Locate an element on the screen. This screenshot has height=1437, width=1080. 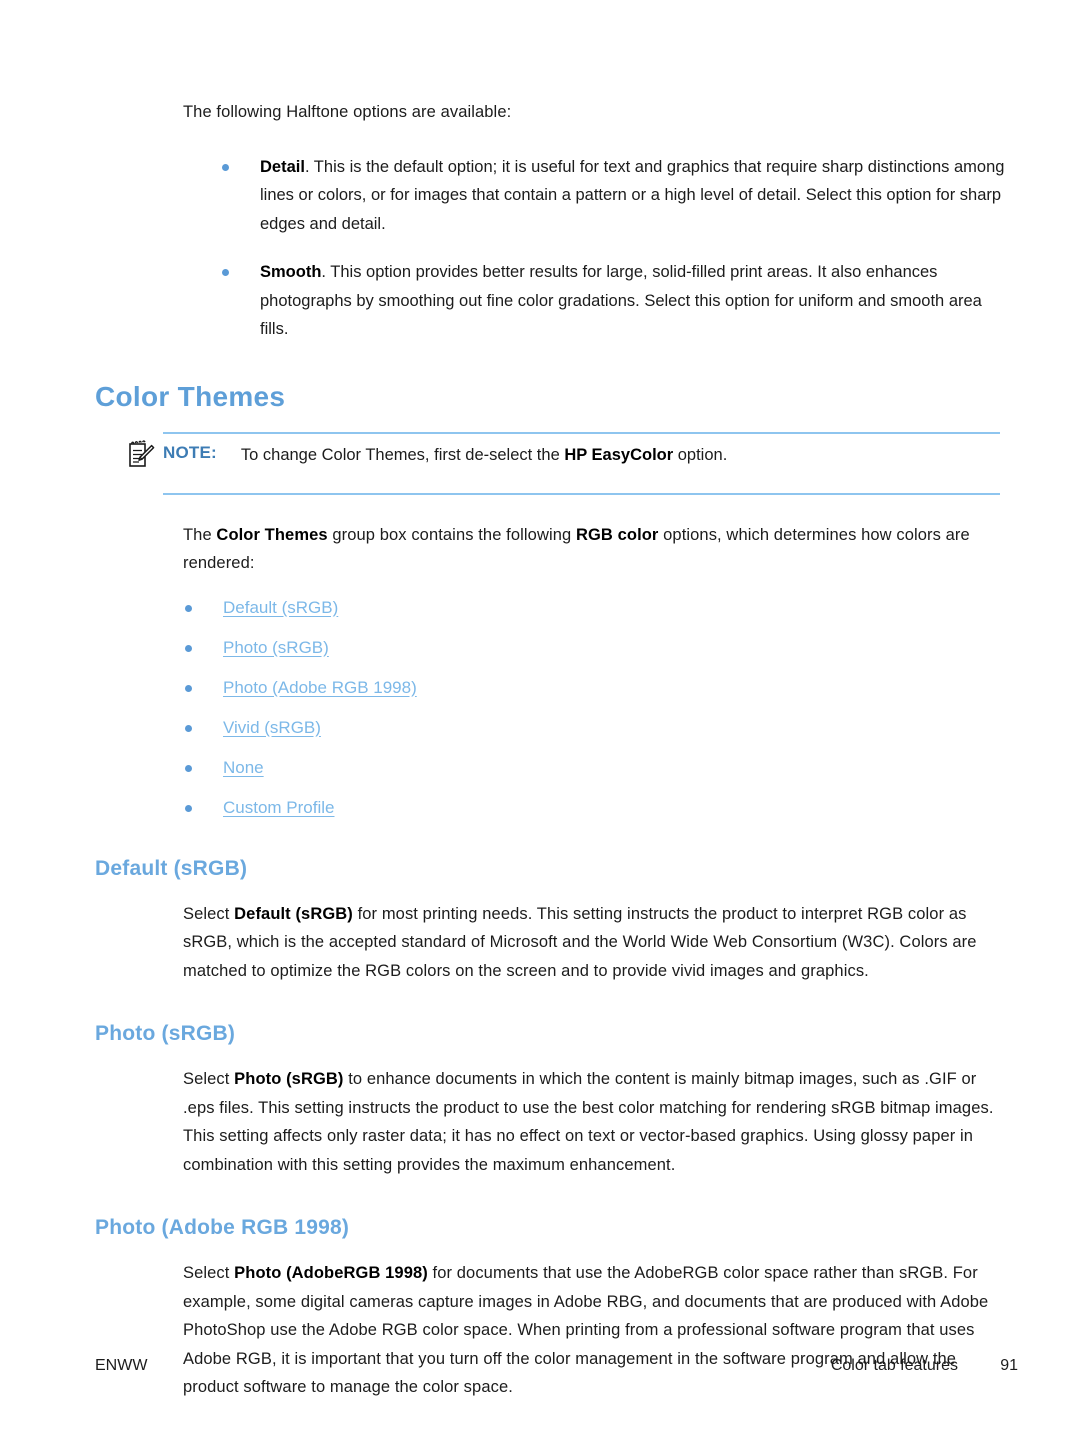
subsection-heading-photo-adobe-rgb-1998: Photo (Adobe RGB 1998) is located at coordinates (222, 1227).